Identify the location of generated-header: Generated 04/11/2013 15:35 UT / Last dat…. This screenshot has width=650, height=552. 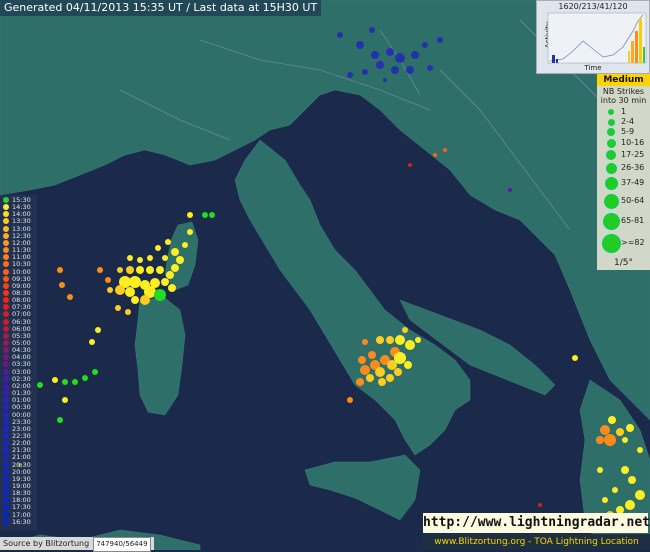
(160, 8).